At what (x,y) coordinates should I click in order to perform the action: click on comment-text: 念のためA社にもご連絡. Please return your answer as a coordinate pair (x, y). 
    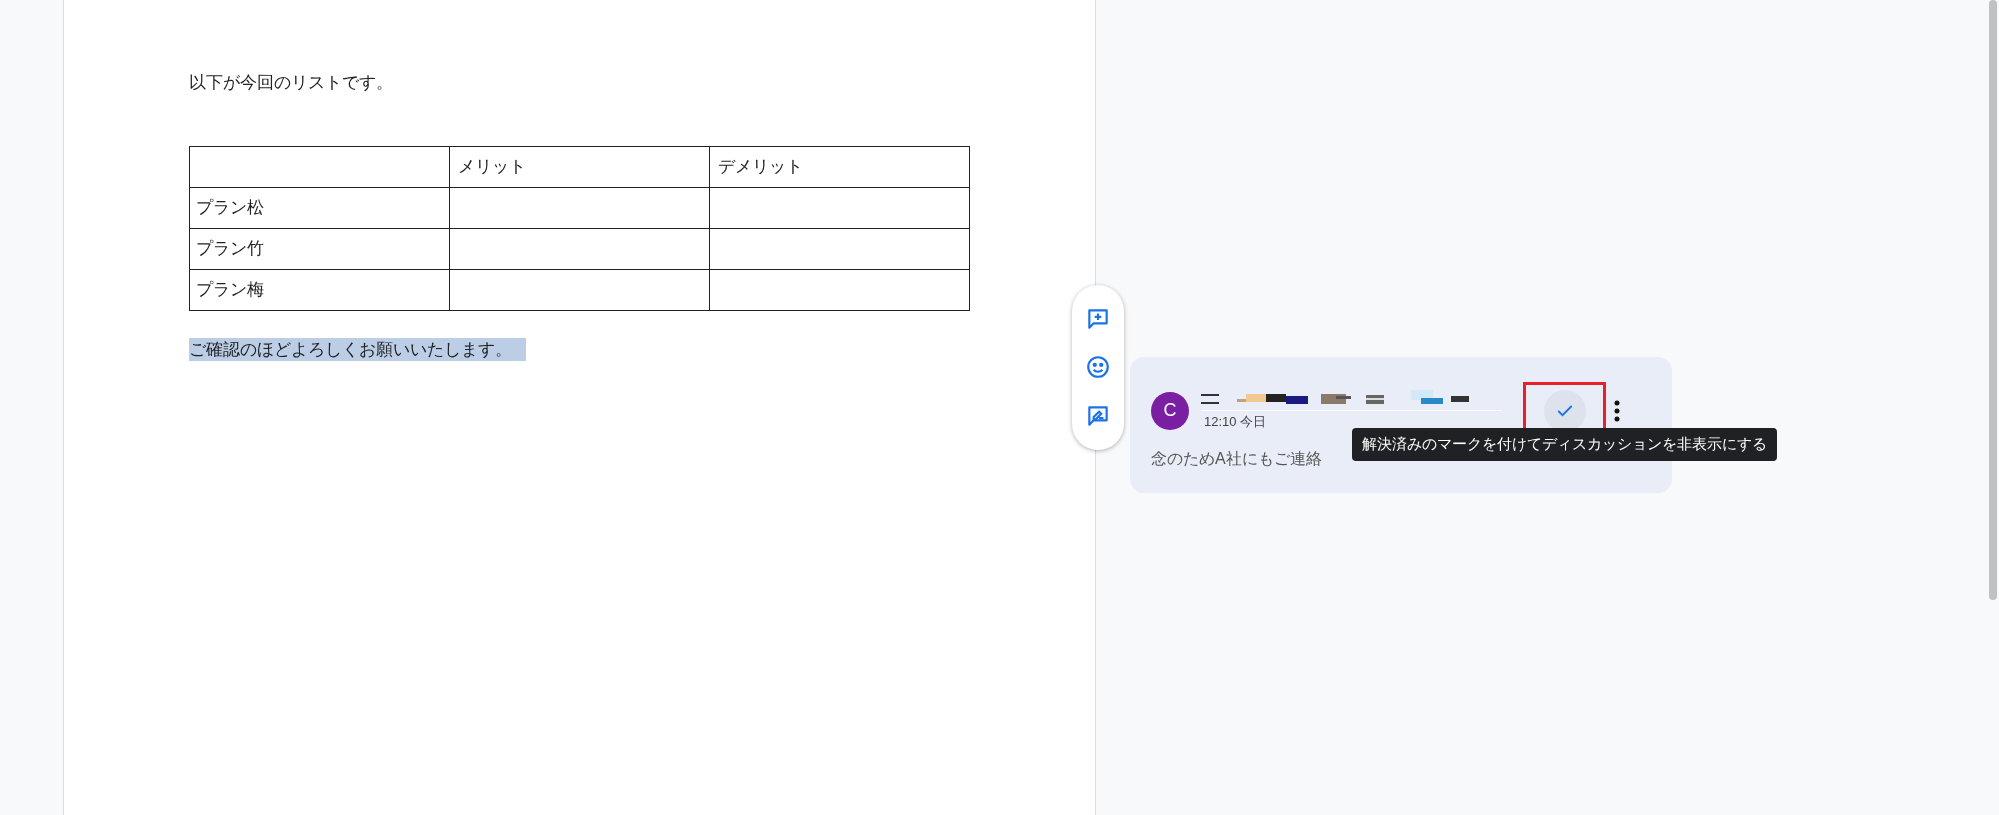
    Looking at the image, I should click on (1237, 459).